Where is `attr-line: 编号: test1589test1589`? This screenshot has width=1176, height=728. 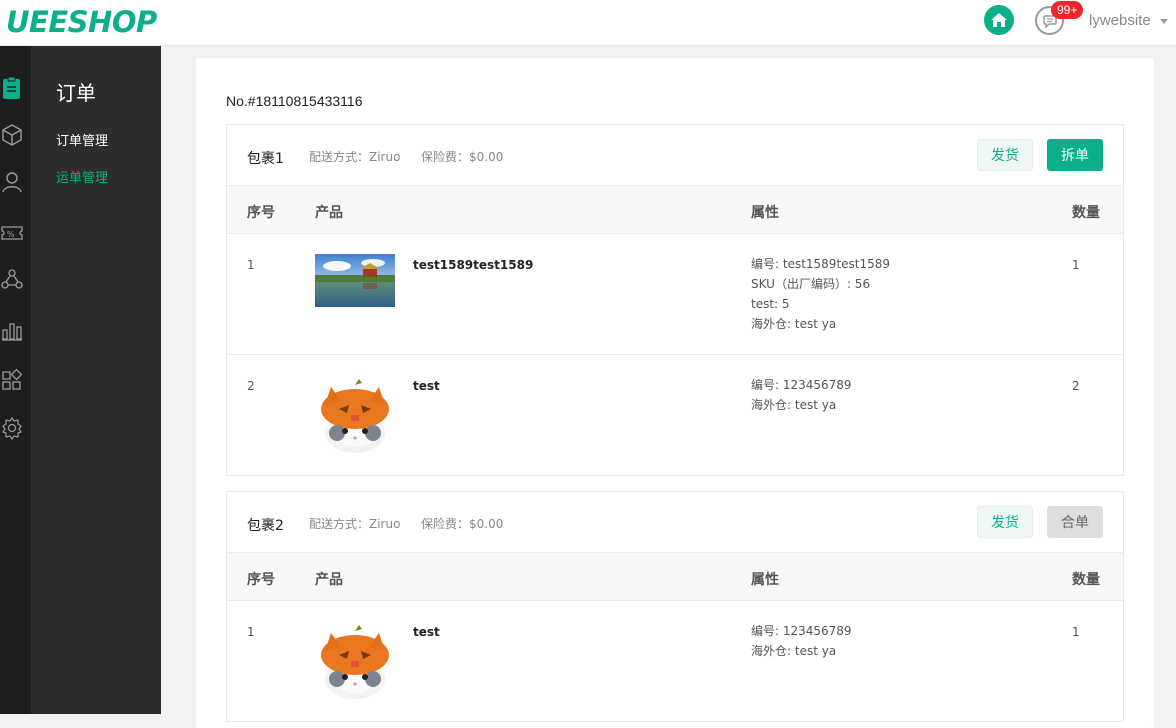
attr-line: 编号: test1589test1589 is located at coordinates (821, 264).